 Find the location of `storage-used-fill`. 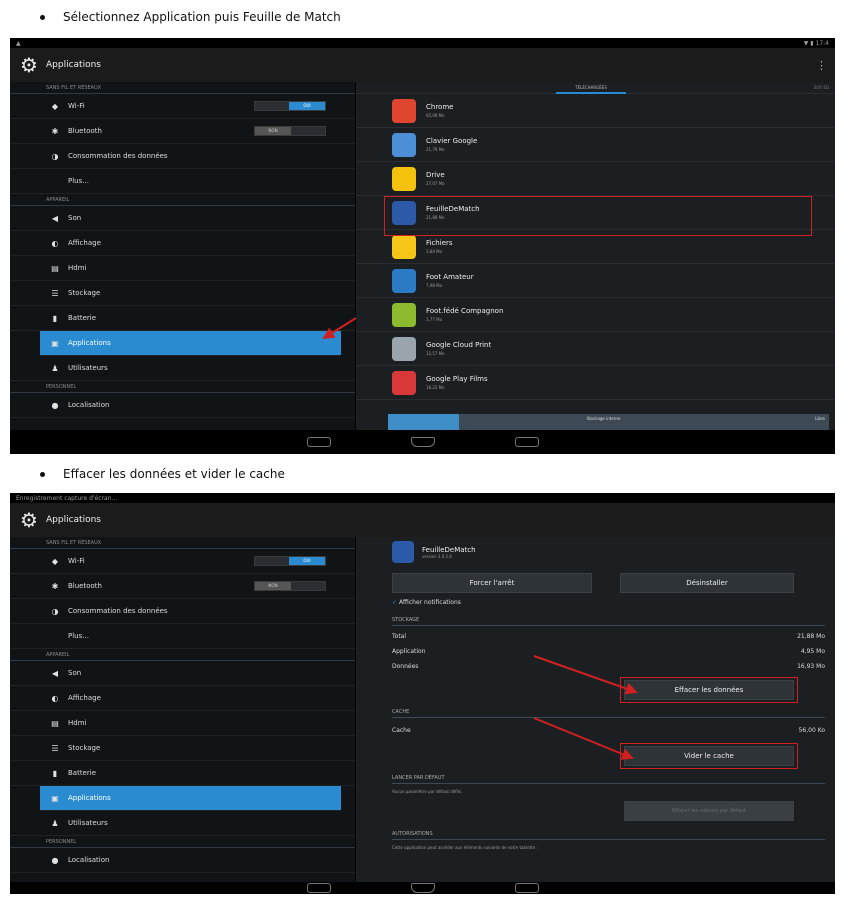

storage-used-fill is located at coordinates (423, 422).